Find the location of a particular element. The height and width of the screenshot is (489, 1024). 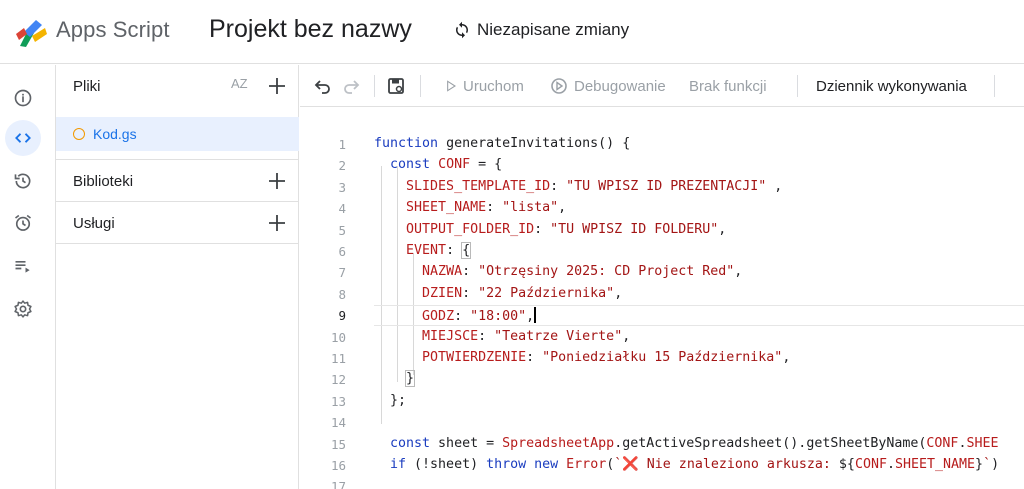

apps-script-logo-icon is located at coordinates (31, 32).